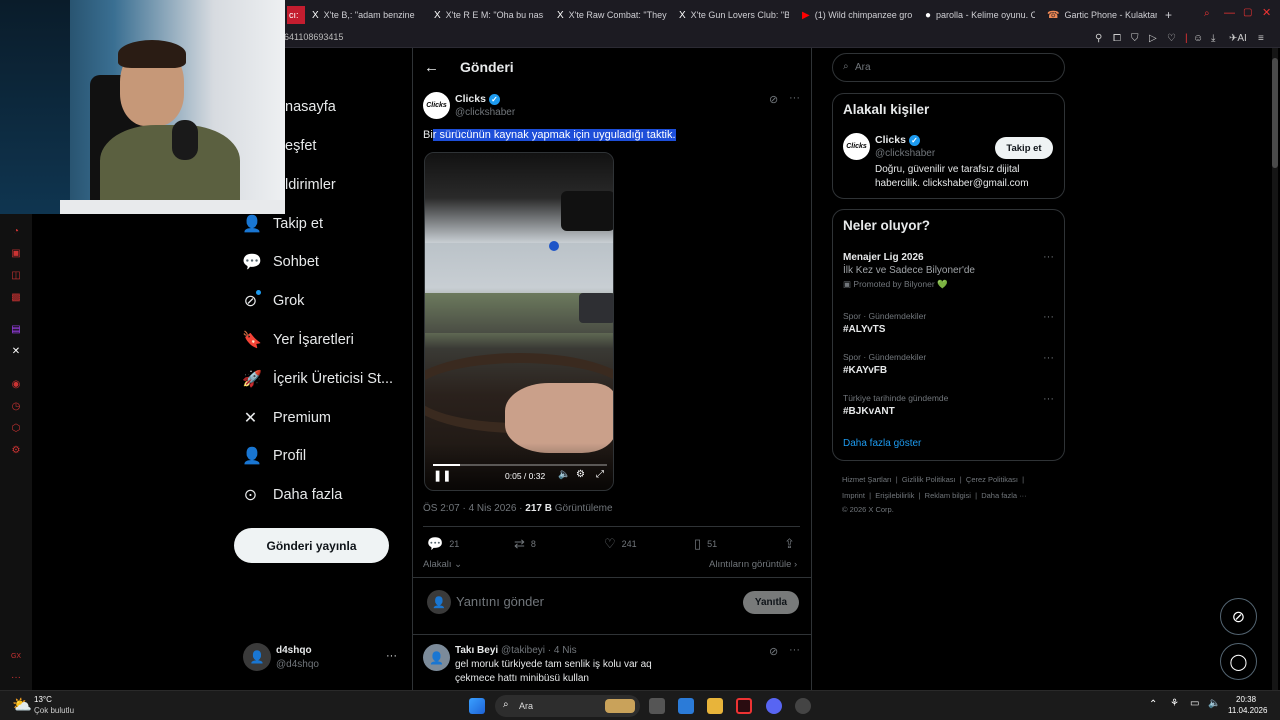 This screenshot has width=1280, height=720. I want to click on messenger-icon: ◫, so click(16, 276).